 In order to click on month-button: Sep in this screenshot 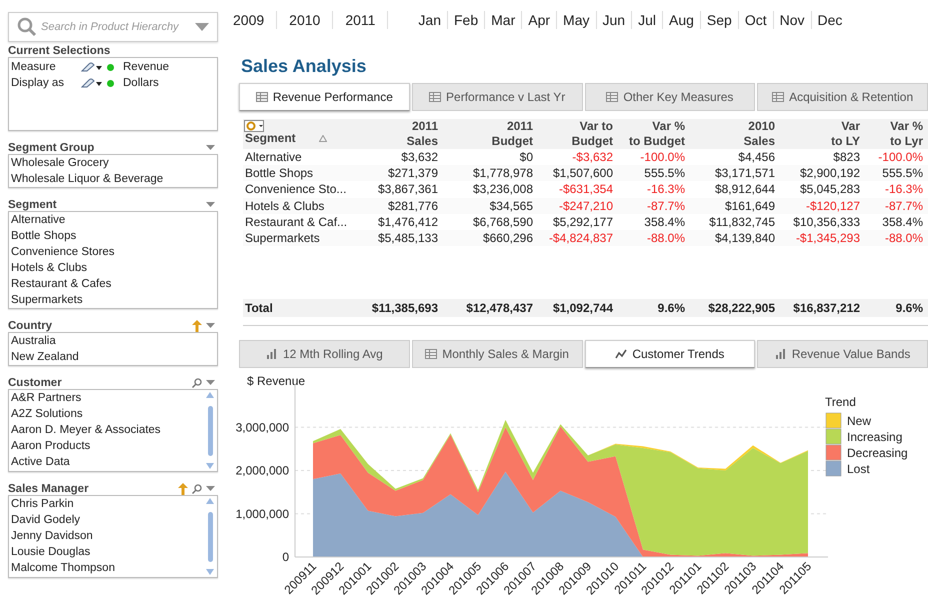, I will do `click(719, 20)`.